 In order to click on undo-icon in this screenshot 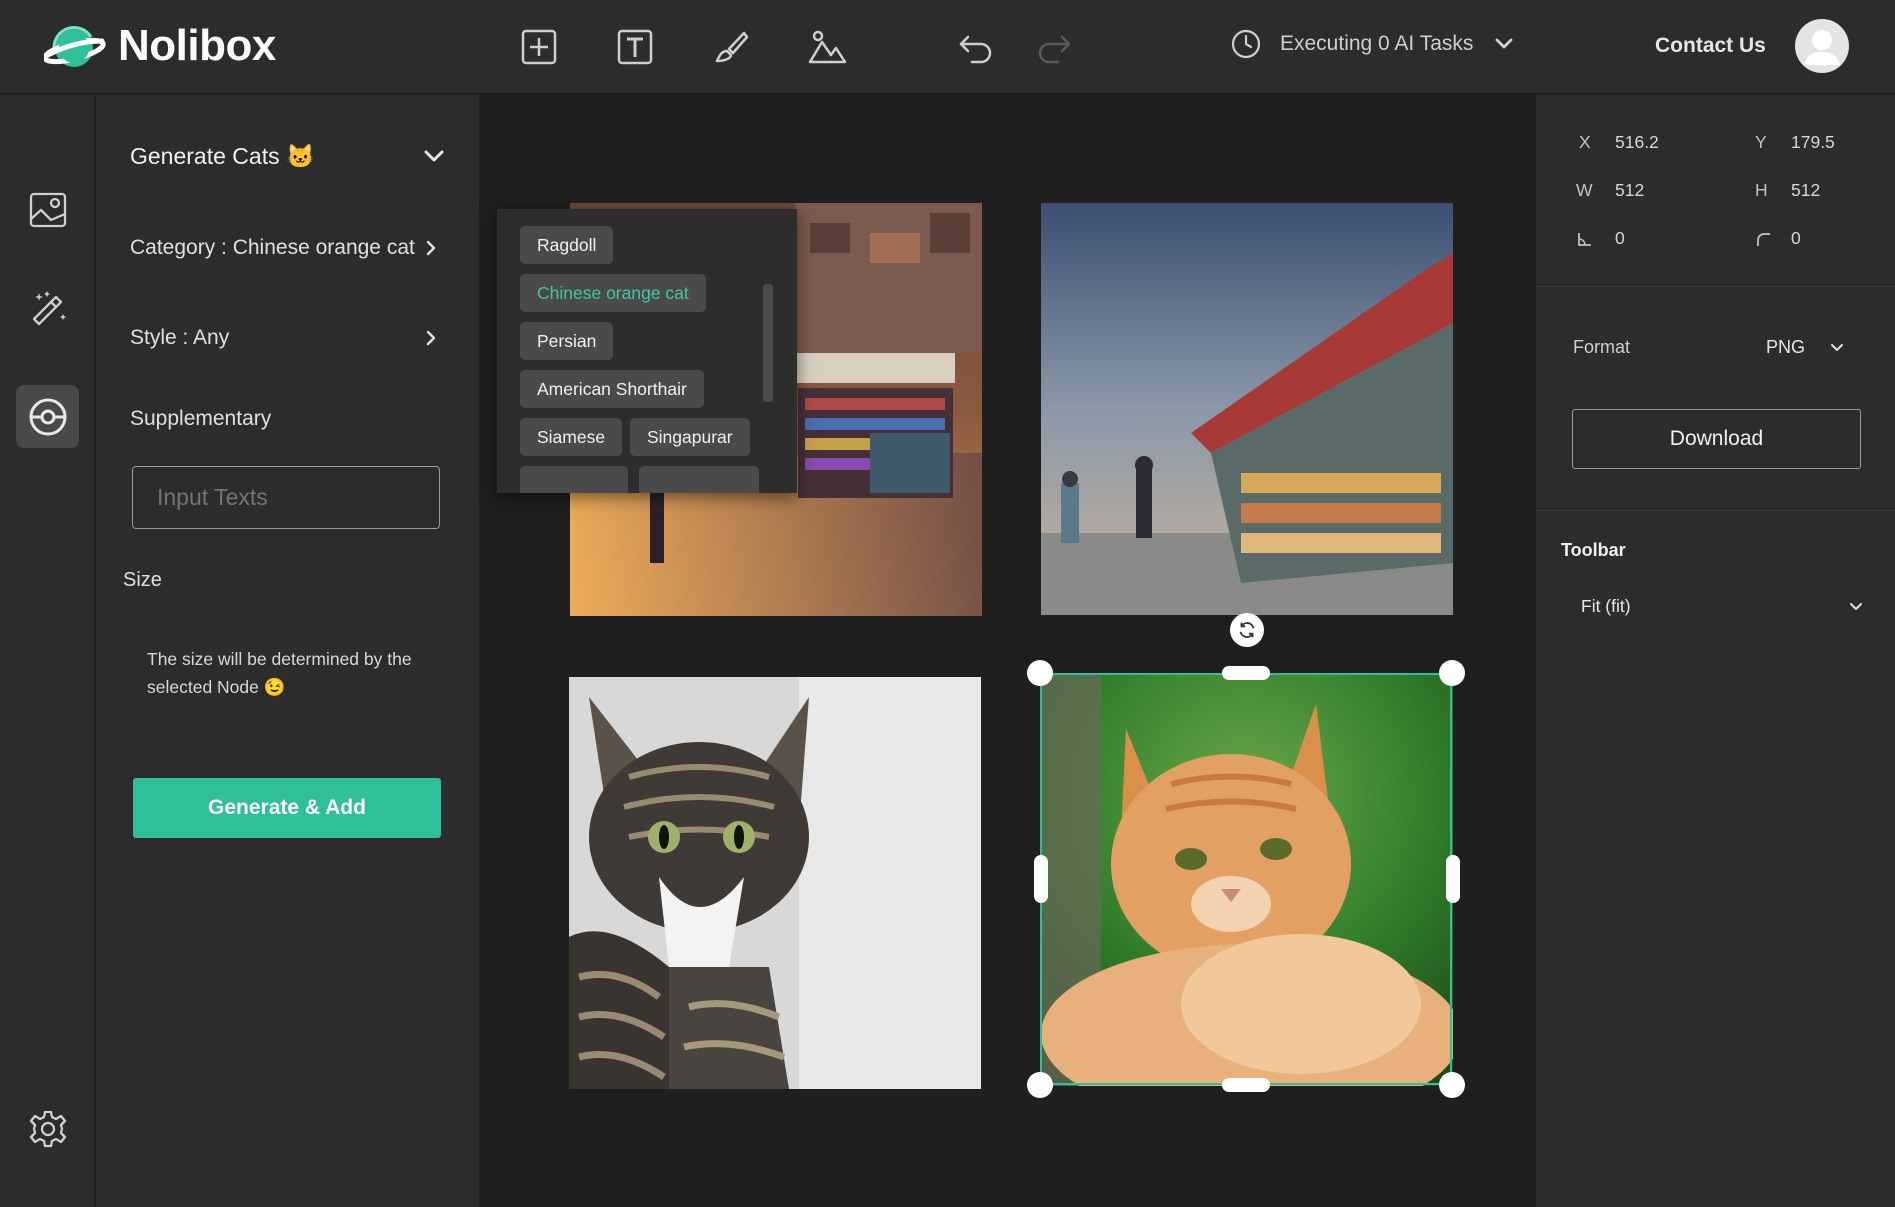, I will do `click(975, 49)`.